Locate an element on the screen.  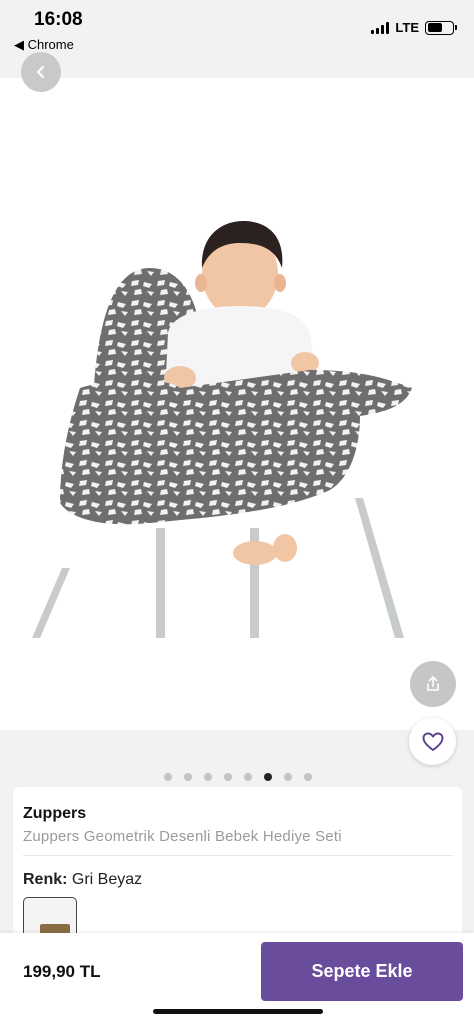
network-type: LTE is located at coordinates (407, 27).